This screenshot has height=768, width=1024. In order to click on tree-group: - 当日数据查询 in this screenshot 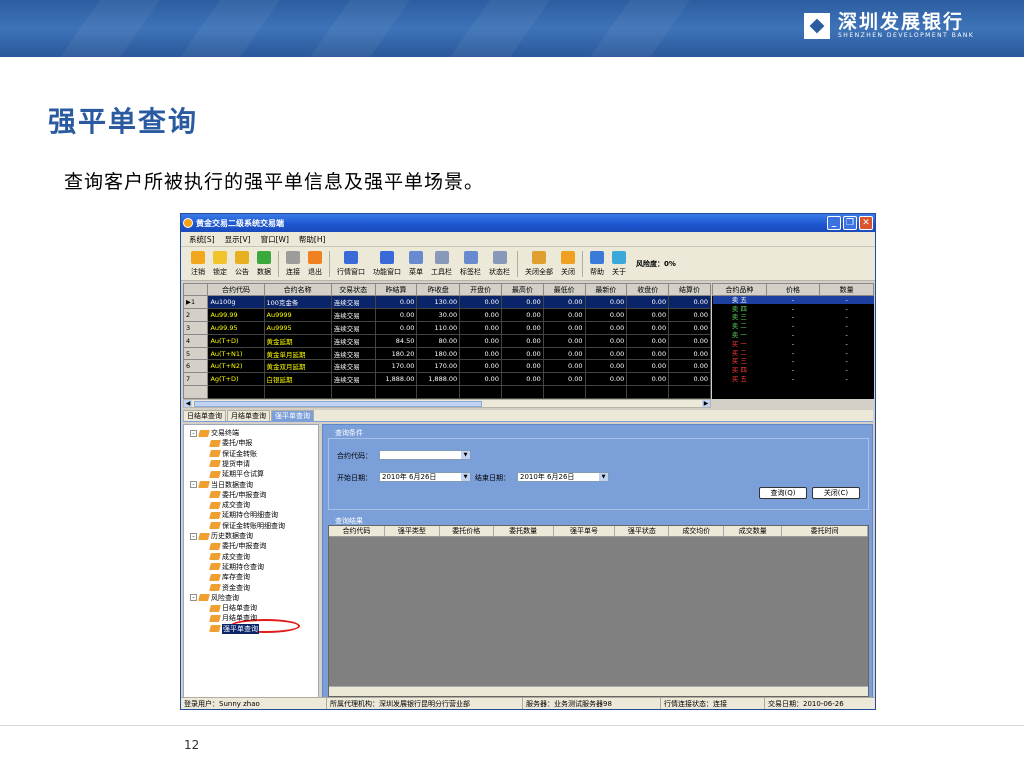, I will do `click(221, 485)`.